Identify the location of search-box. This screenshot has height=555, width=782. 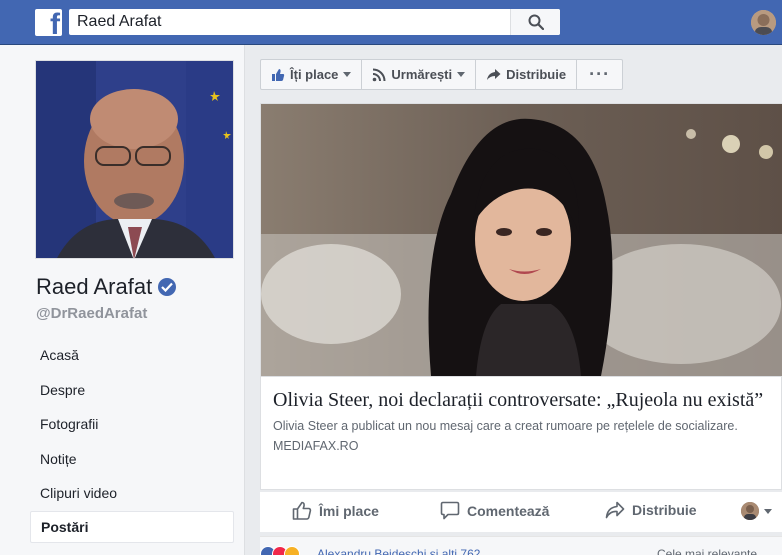
(314, 22).